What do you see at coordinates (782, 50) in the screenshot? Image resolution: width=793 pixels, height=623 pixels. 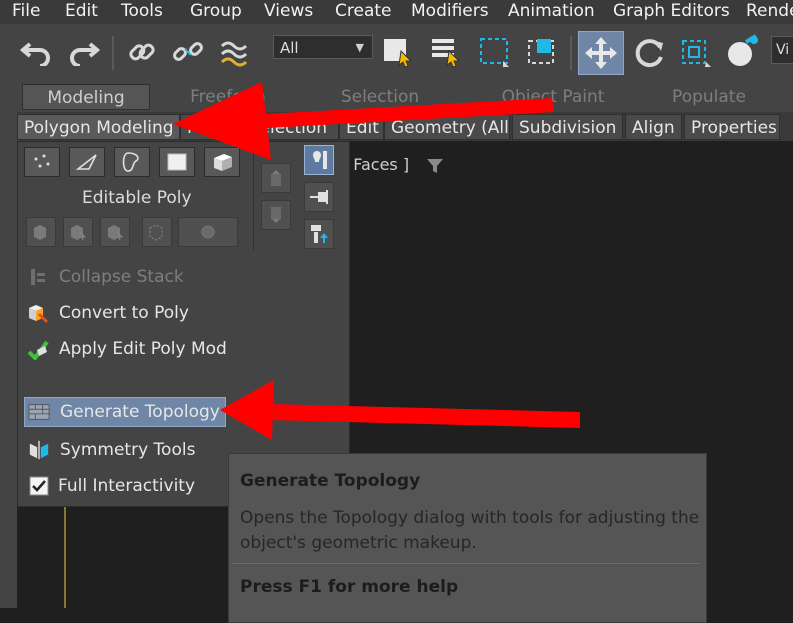 I see `viewport-layout-dropdown: Vi` at bounding box center [782, 50].